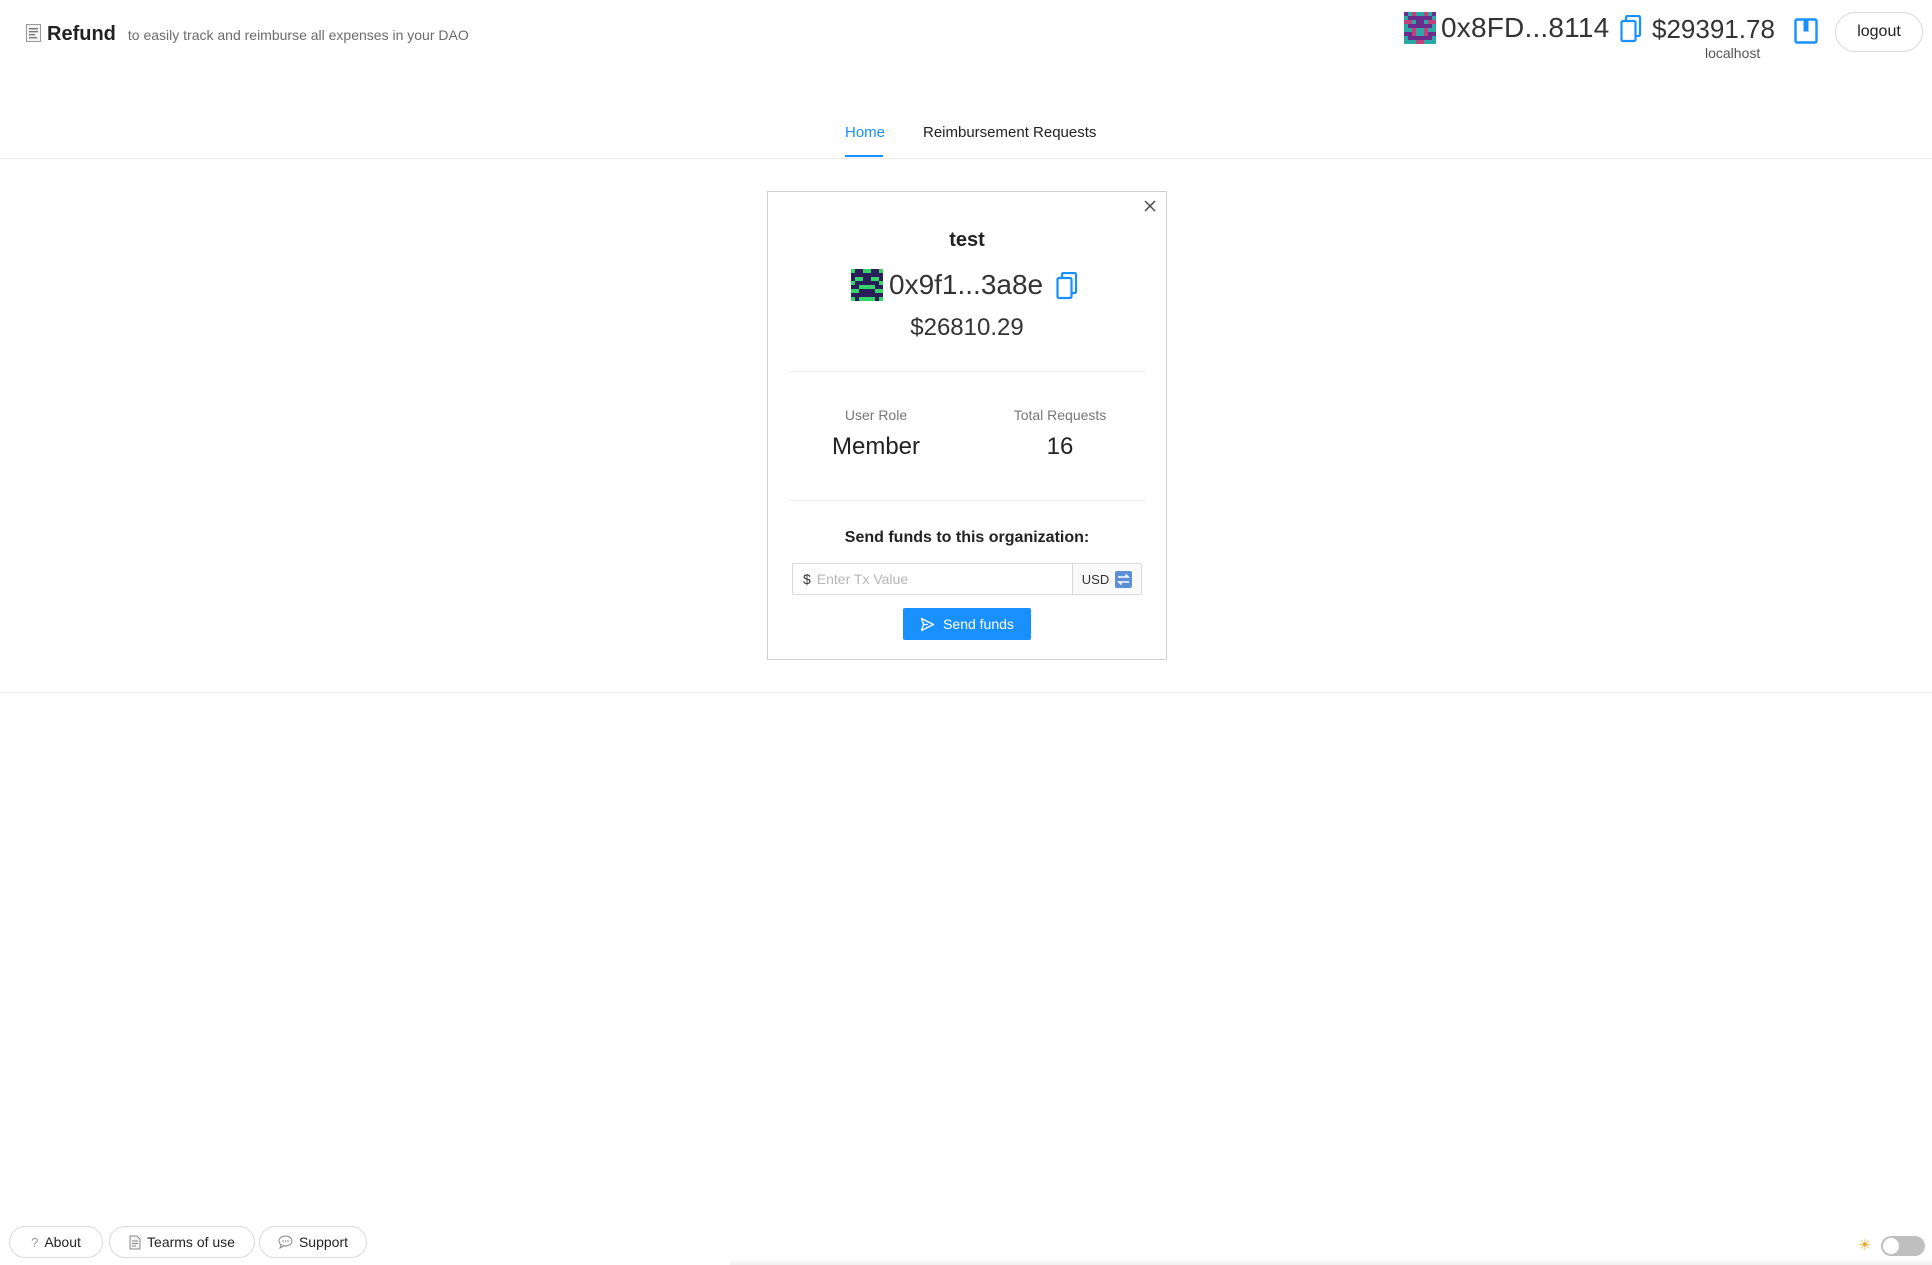  I want to click on about-label: About, so click(62, 1242).